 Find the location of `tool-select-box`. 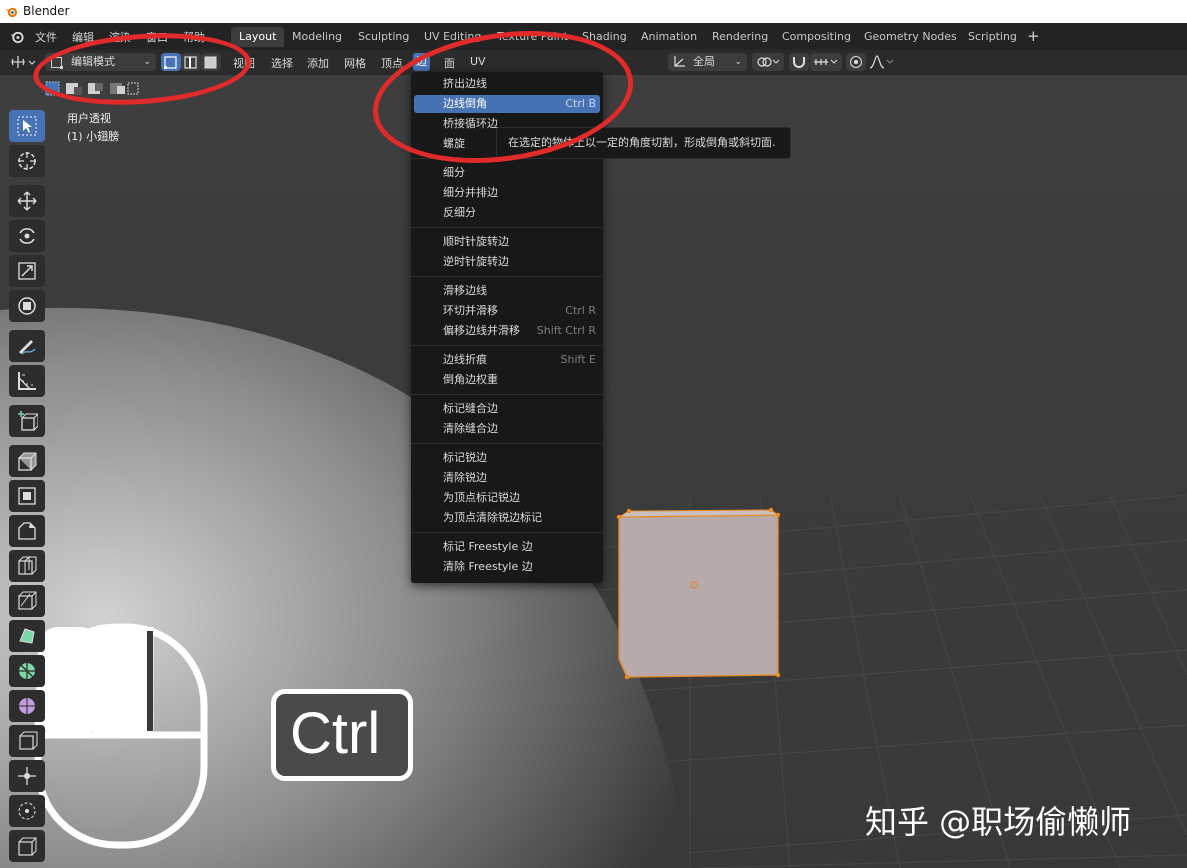

tool-select-box is located at coordinates (27, 126).